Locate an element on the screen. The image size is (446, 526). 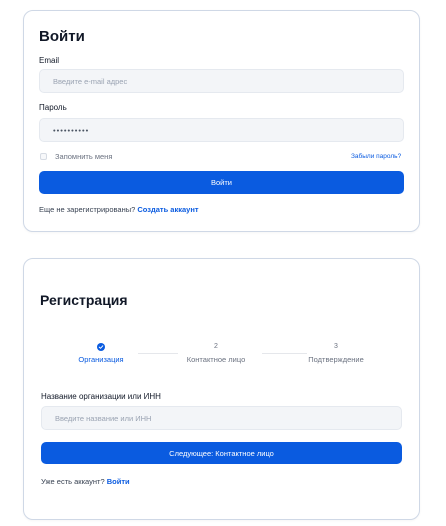
login-prompt-text: Уже есть аккаунт? is located at coordinates (73, 481).